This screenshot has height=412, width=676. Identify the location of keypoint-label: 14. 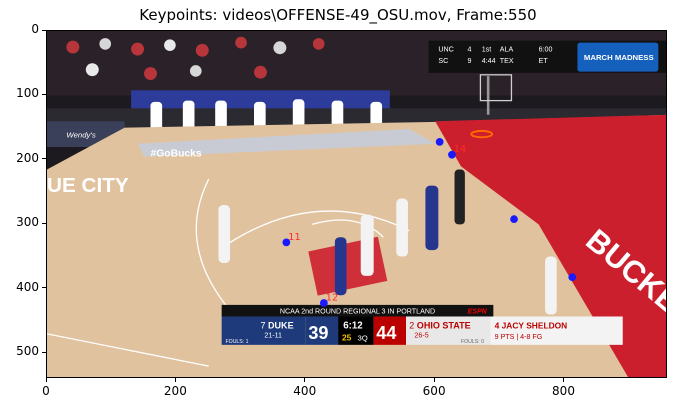
(460, 149).